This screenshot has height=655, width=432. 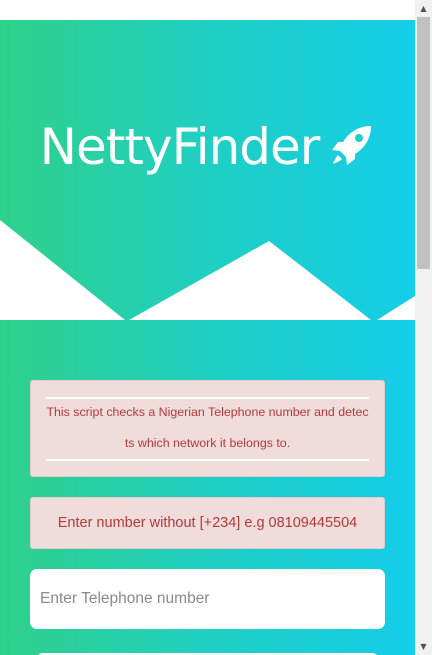 What do you see at coordinates (180, 147) in the screenshot?
I see `app-title-text: NettyFinder` at bounding box center [180, 147].